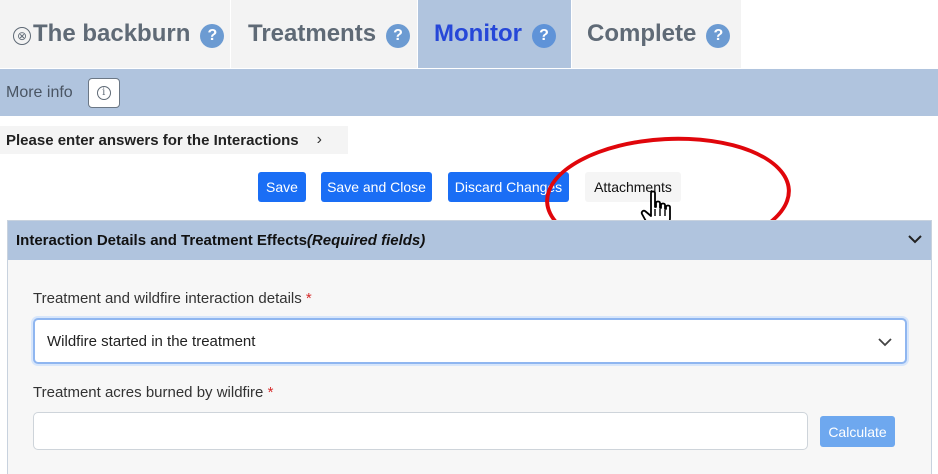 The width and height of the screenshot is (938, 474). I want to click on tab-monitor: Monitor ?, so click(494, 34).